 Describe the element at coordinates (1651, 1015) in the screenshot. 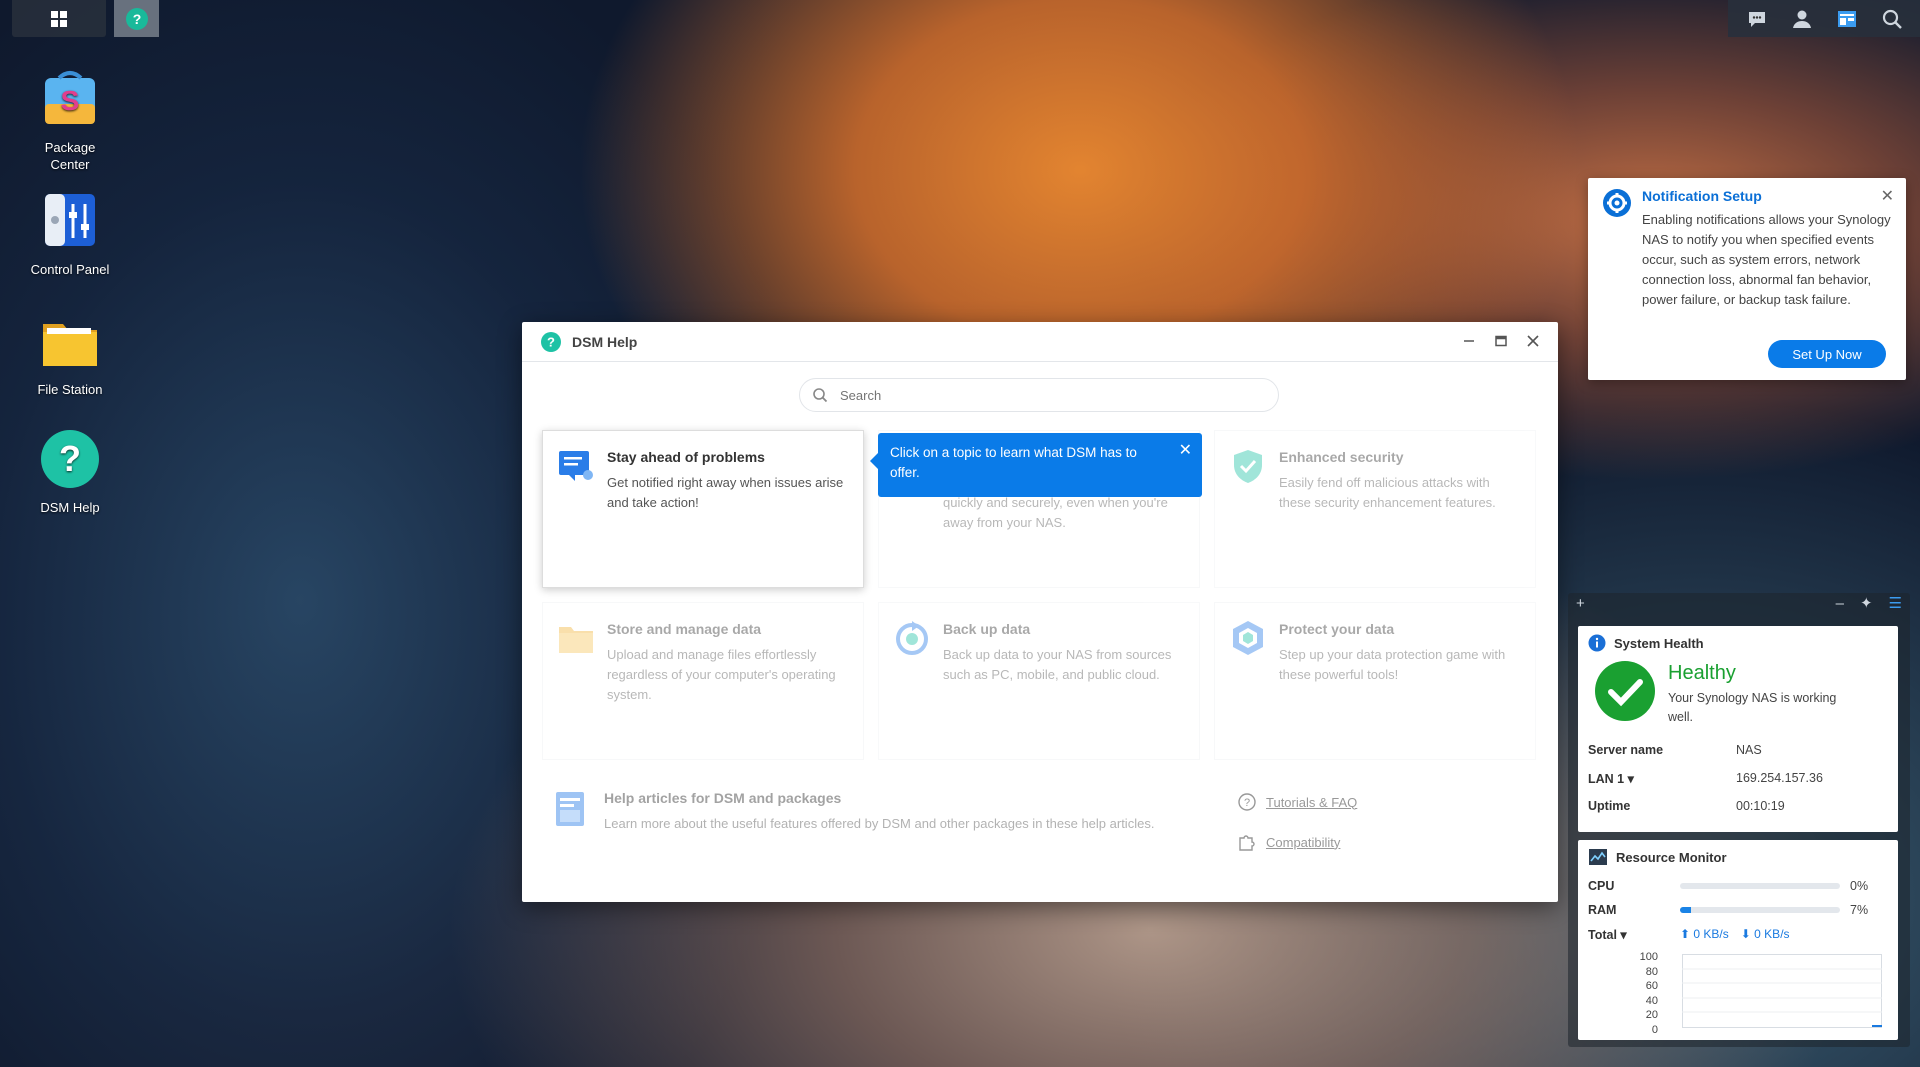

I see `y-tick: 20` at that location.